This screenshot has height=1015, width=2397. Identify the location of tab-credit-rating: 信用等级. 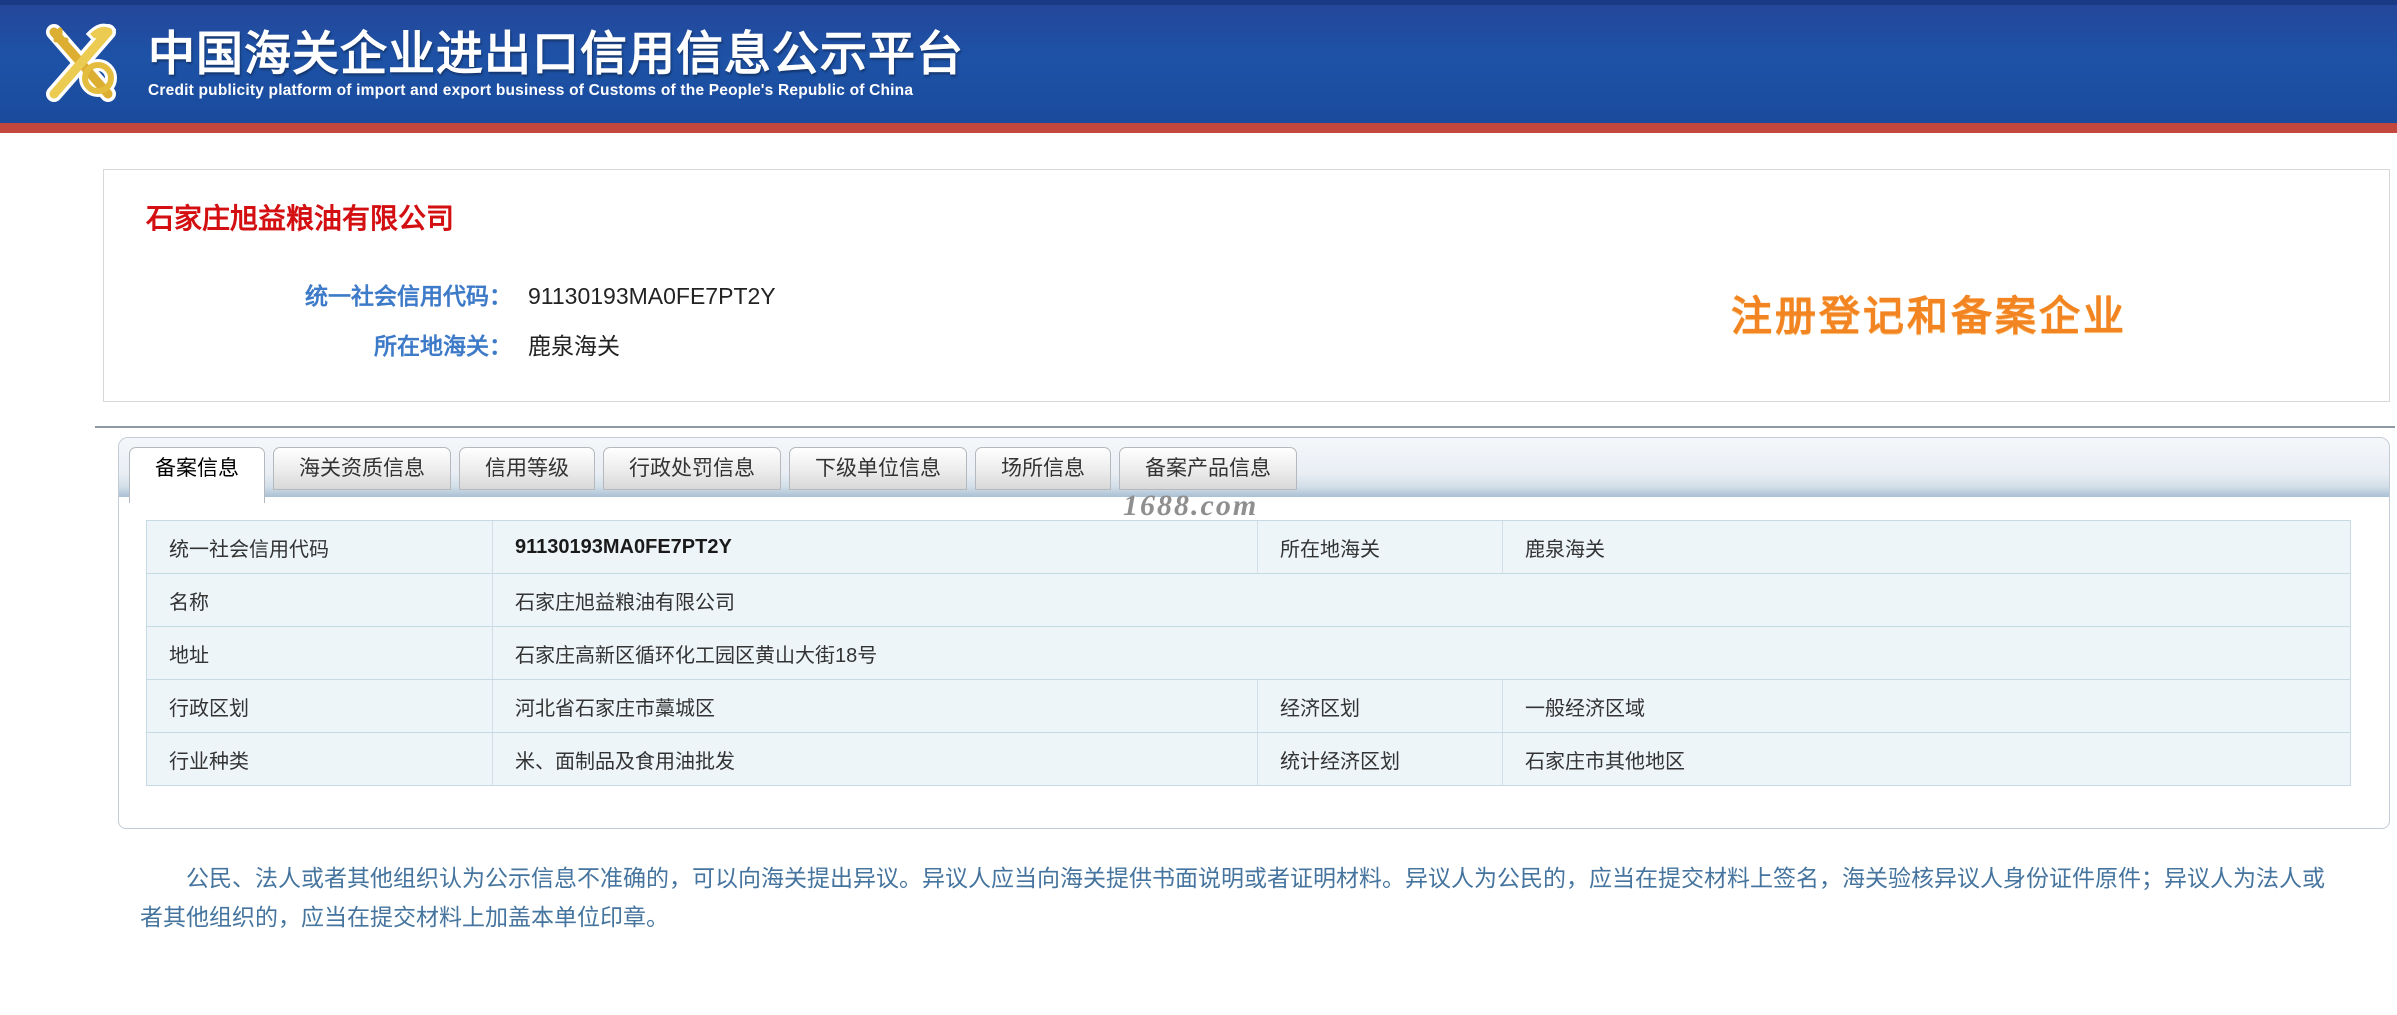
(527, 468).